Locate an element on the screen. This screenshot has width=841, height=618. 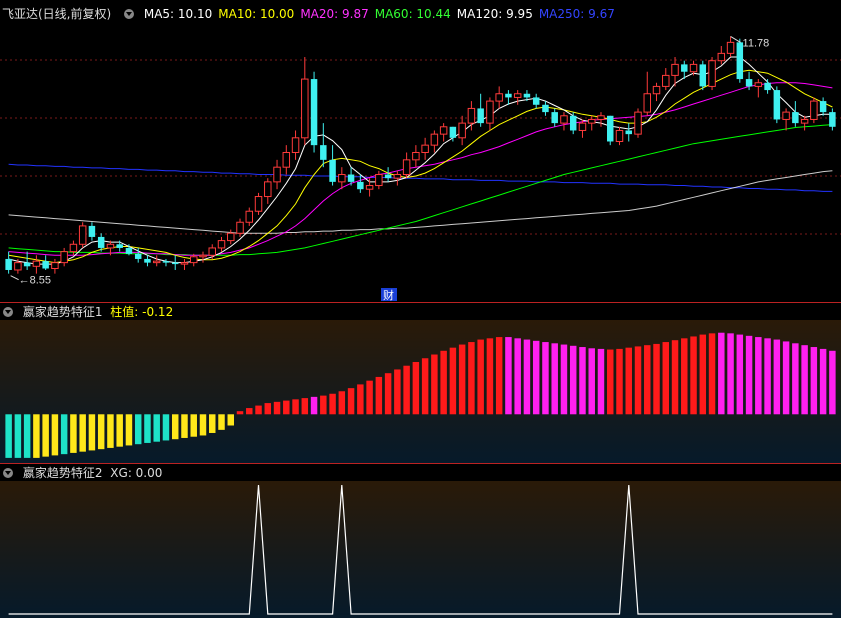
panel-divider is located at coordinates (420, 302).